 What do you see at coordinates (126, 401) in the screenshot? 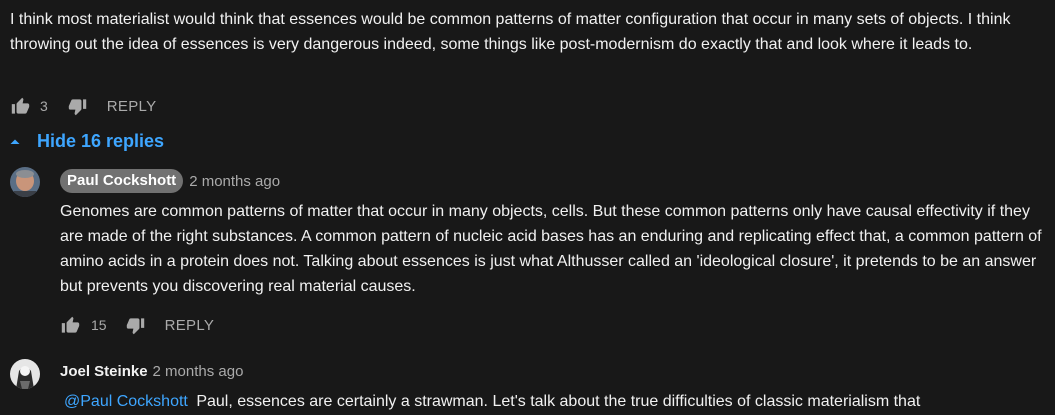
I see `mention-link: @Paul Cockshott` at bounding box center [126, 401].